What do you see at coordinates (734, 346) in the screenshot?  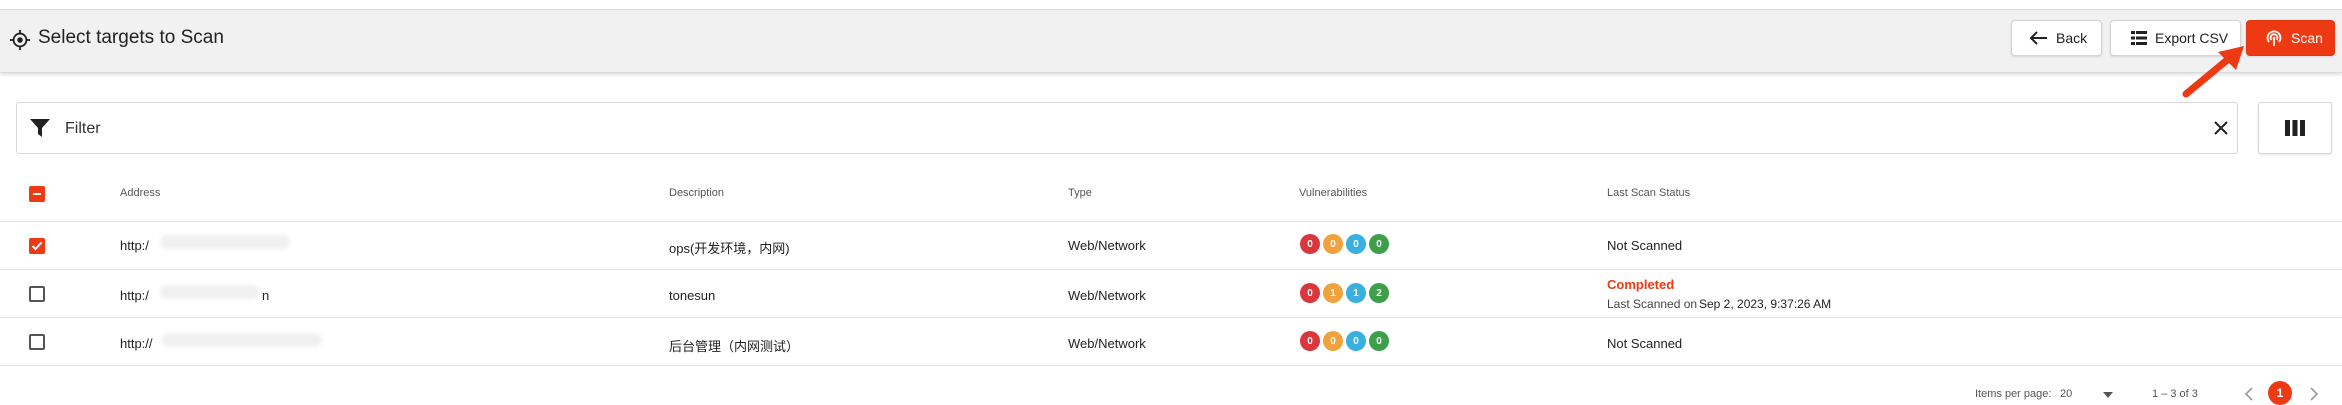 I see `description-cell: 后台管理（内网测试）` at bounding box center [734, 346].